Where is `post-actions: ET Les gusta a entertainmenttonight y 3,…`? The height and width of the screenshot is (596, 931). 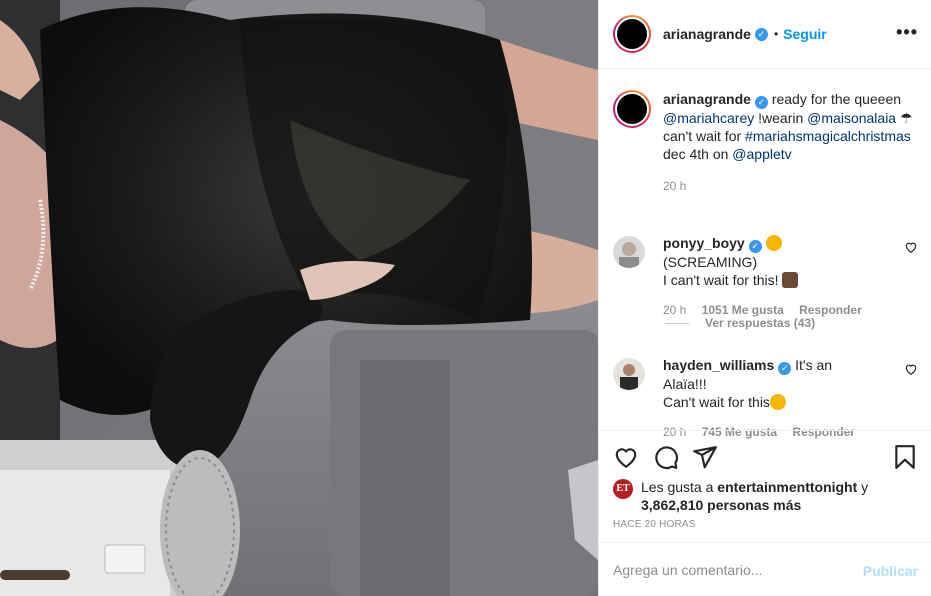 post-actions: ET Les gusta a entertainmenttonight y 3,… is located at coordinates (765, 486).